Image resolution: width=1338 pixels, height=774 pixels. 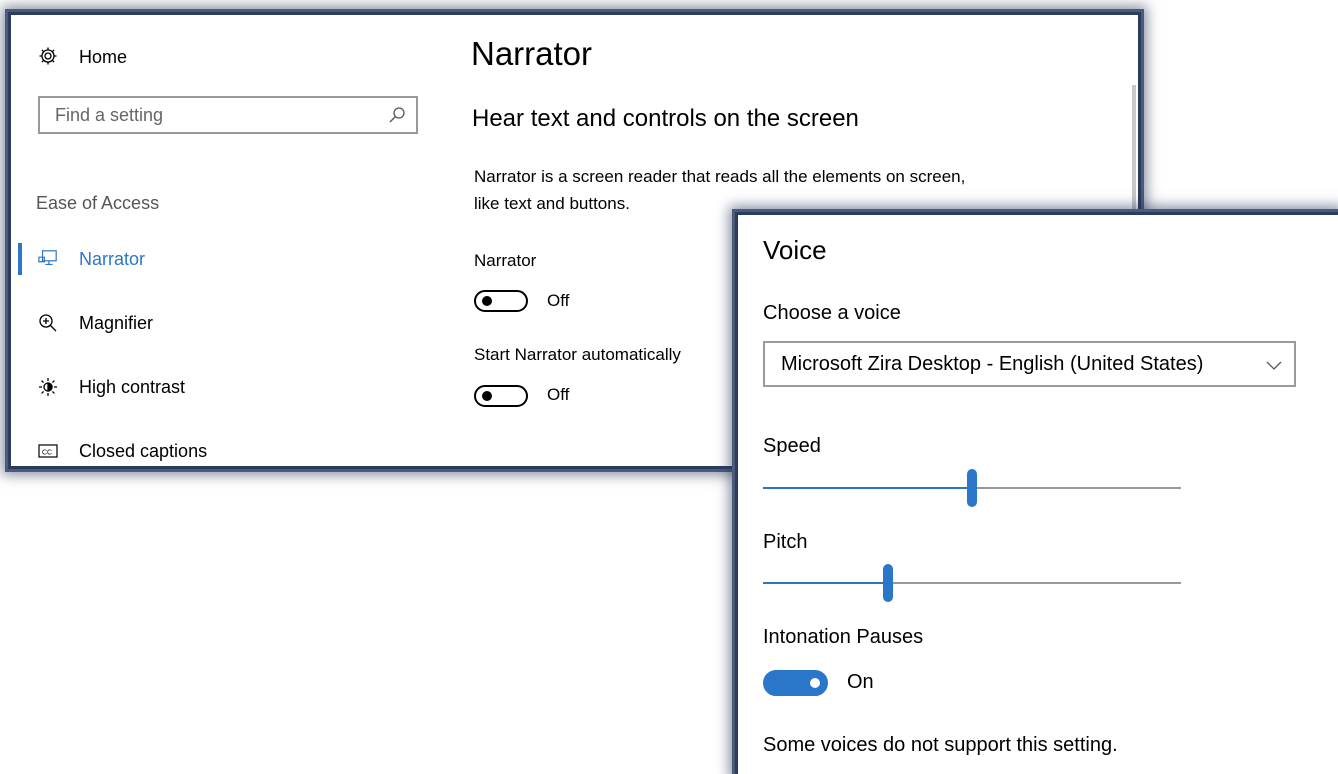 I want to click on magnifier-icon, so click(x=48, y=323).